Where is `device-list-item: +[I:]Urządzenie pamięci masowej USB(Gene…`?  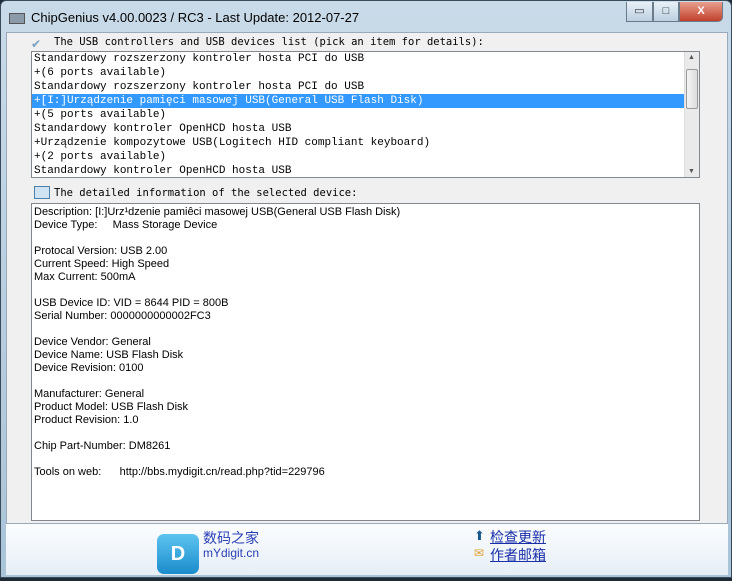
device-list-item: +[I:]Urządzenie pamięci masowej USB(Gene… is located at coordinates (358, 101).